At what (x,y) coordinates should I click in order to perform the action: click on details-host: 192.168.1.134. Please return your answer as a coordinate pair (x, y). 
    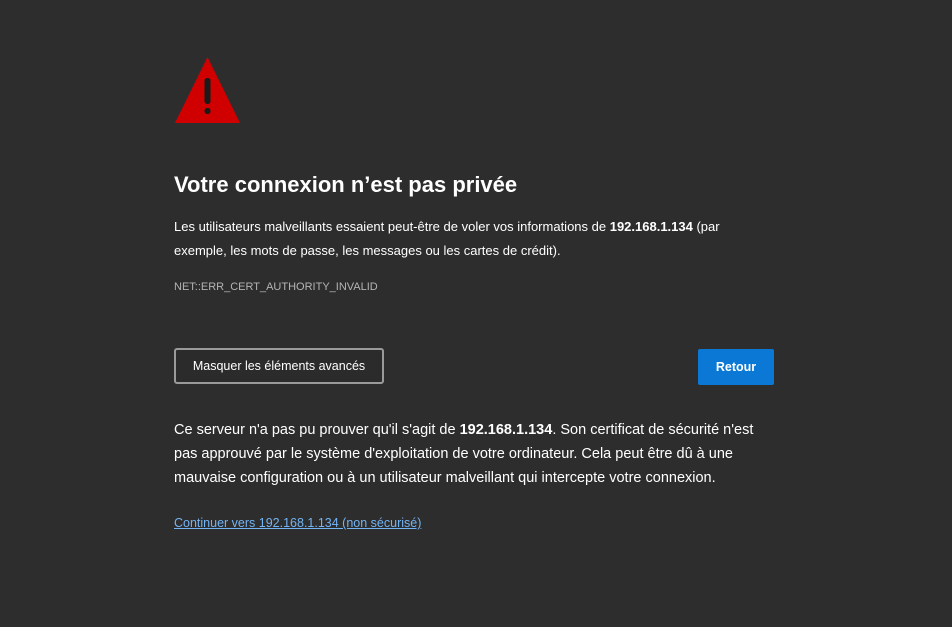
    Looking at the image, I should click on (506, 430).